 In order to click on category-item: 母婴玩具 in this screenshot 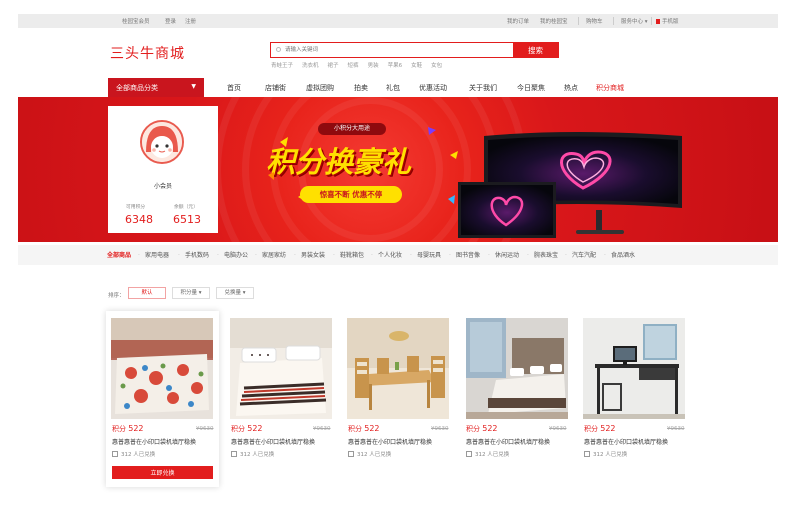, I will do `click(429, 254)`.